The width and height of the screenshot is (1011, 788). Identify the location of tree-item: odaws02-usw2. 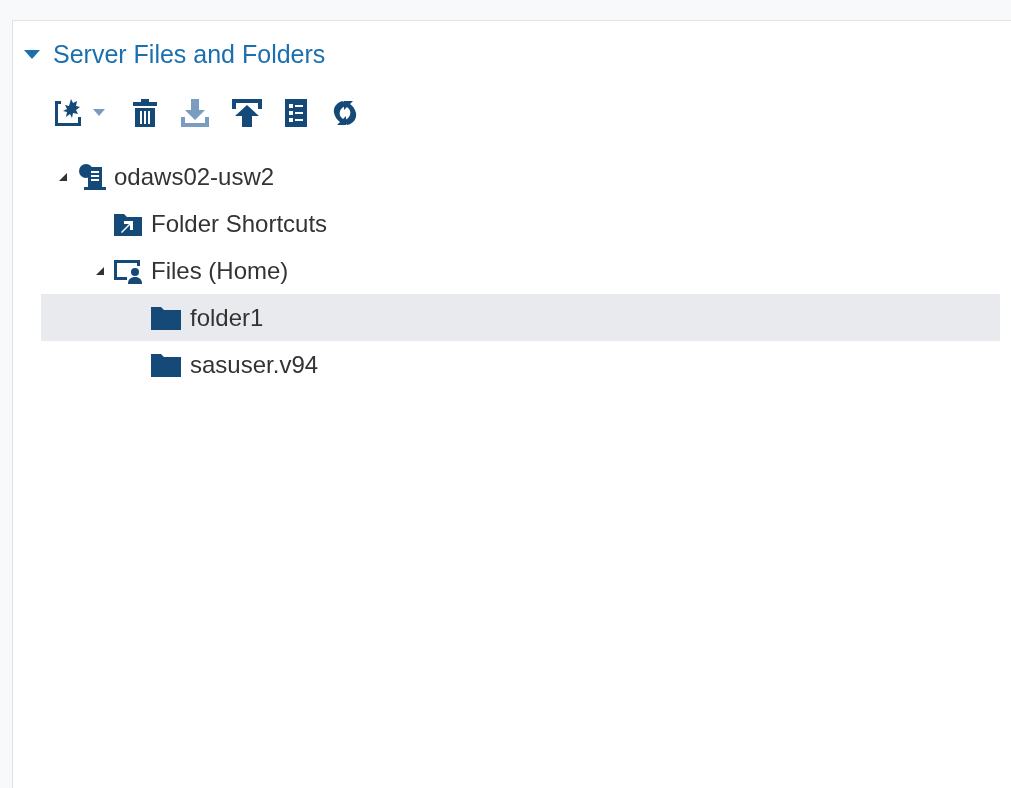
(194, 176).